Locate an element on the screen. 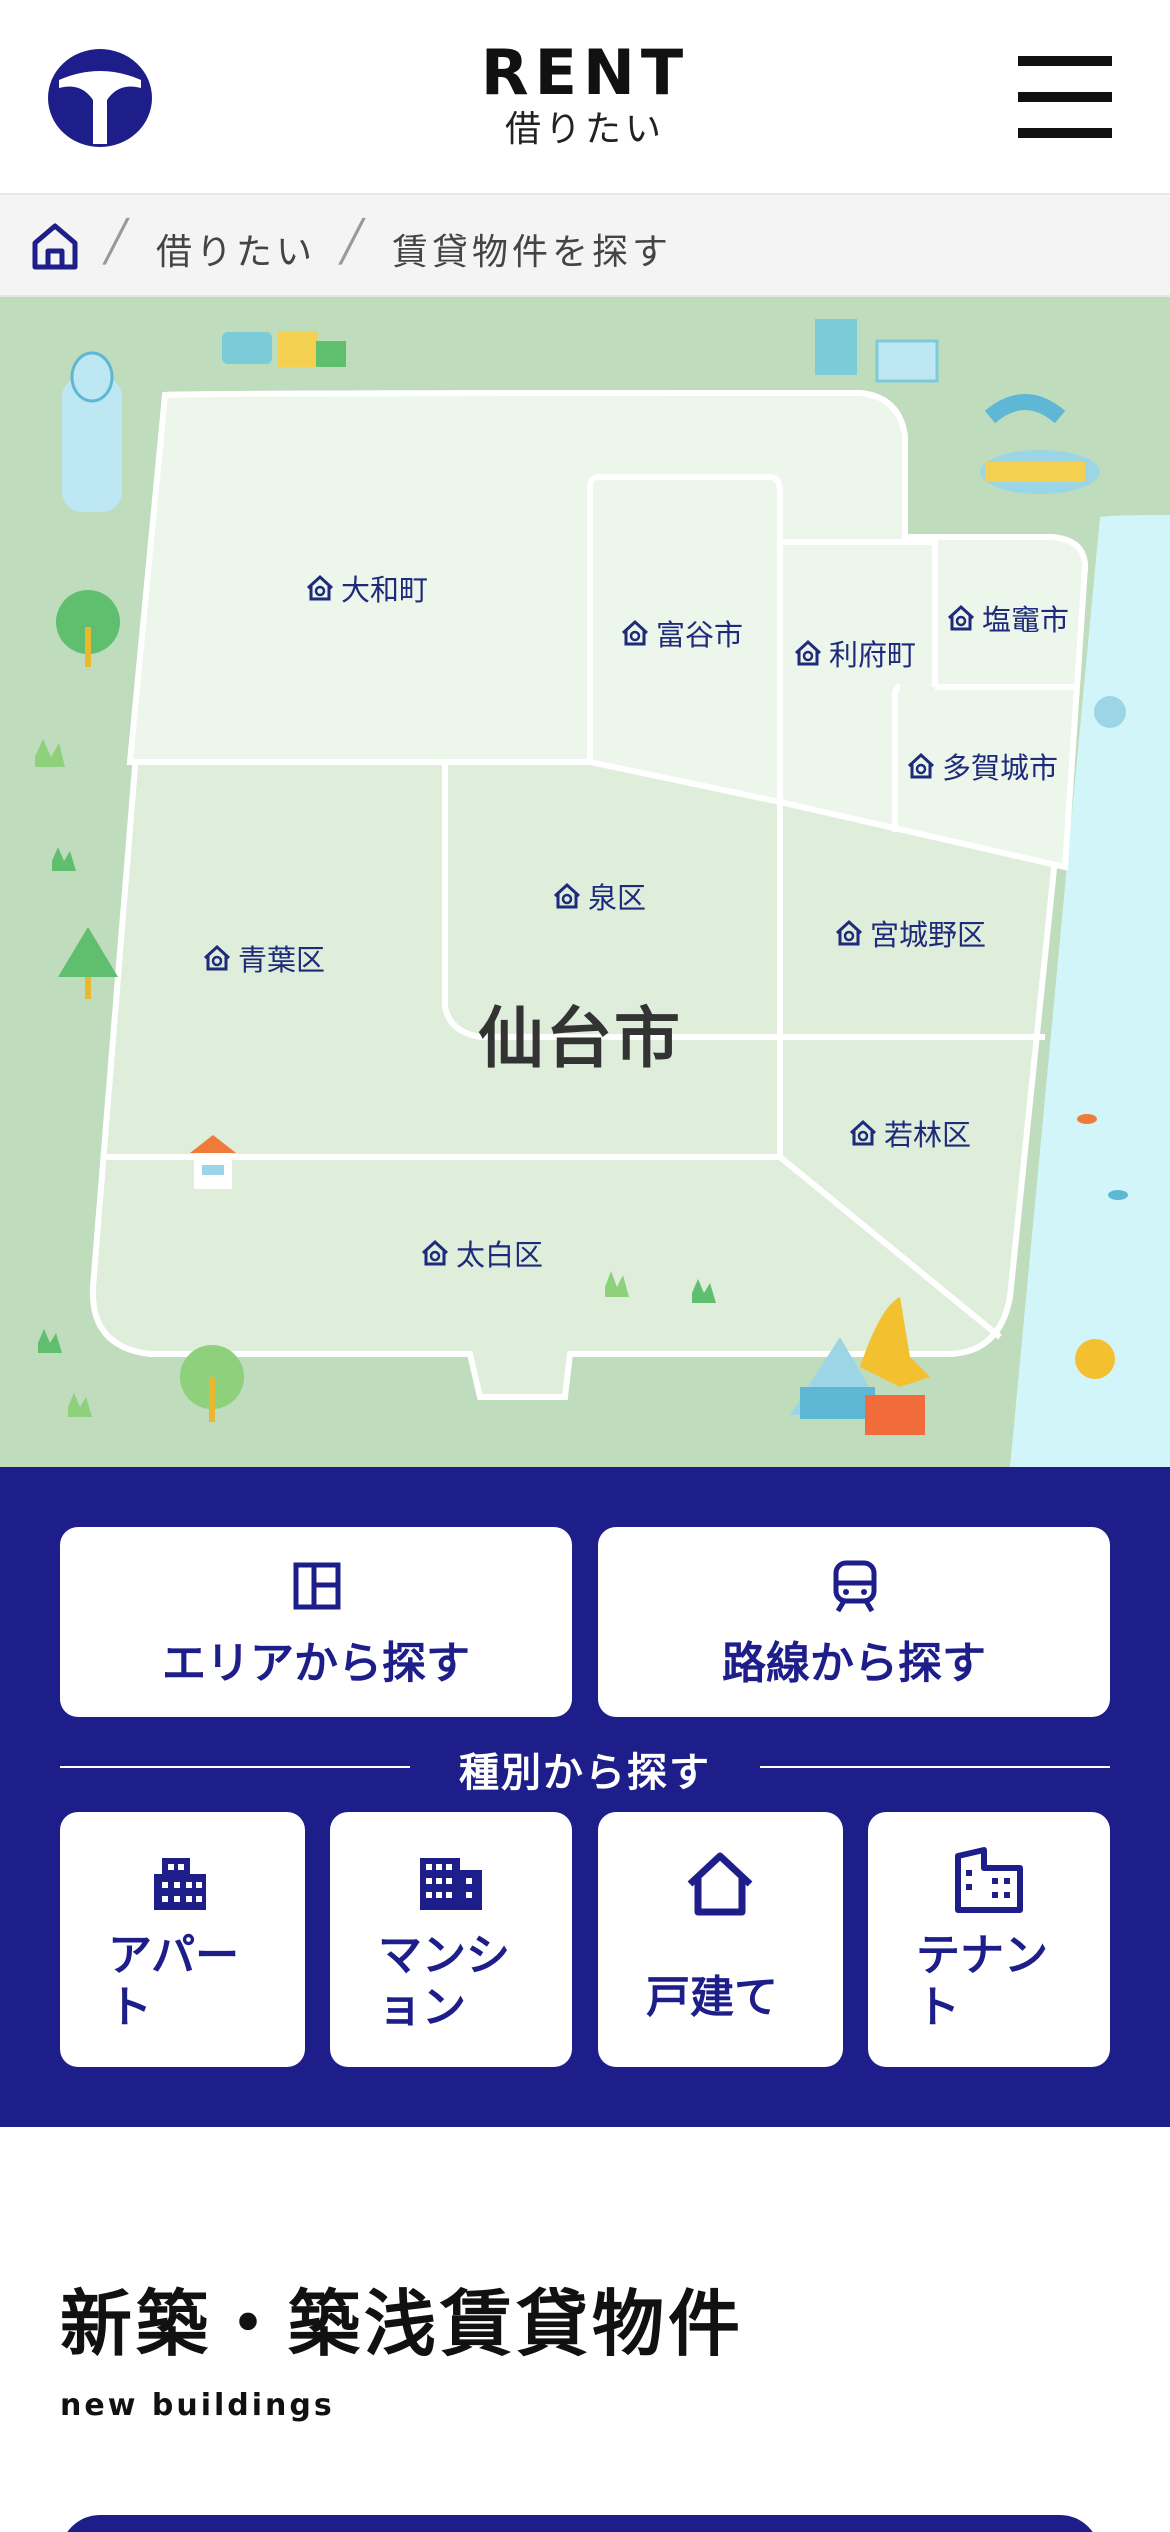 This screenshot has width=1170, height=2532. breadcrumb: ╱ 借りたい ╱ 賃貸物件を探す is located at coordinates (585, 245).